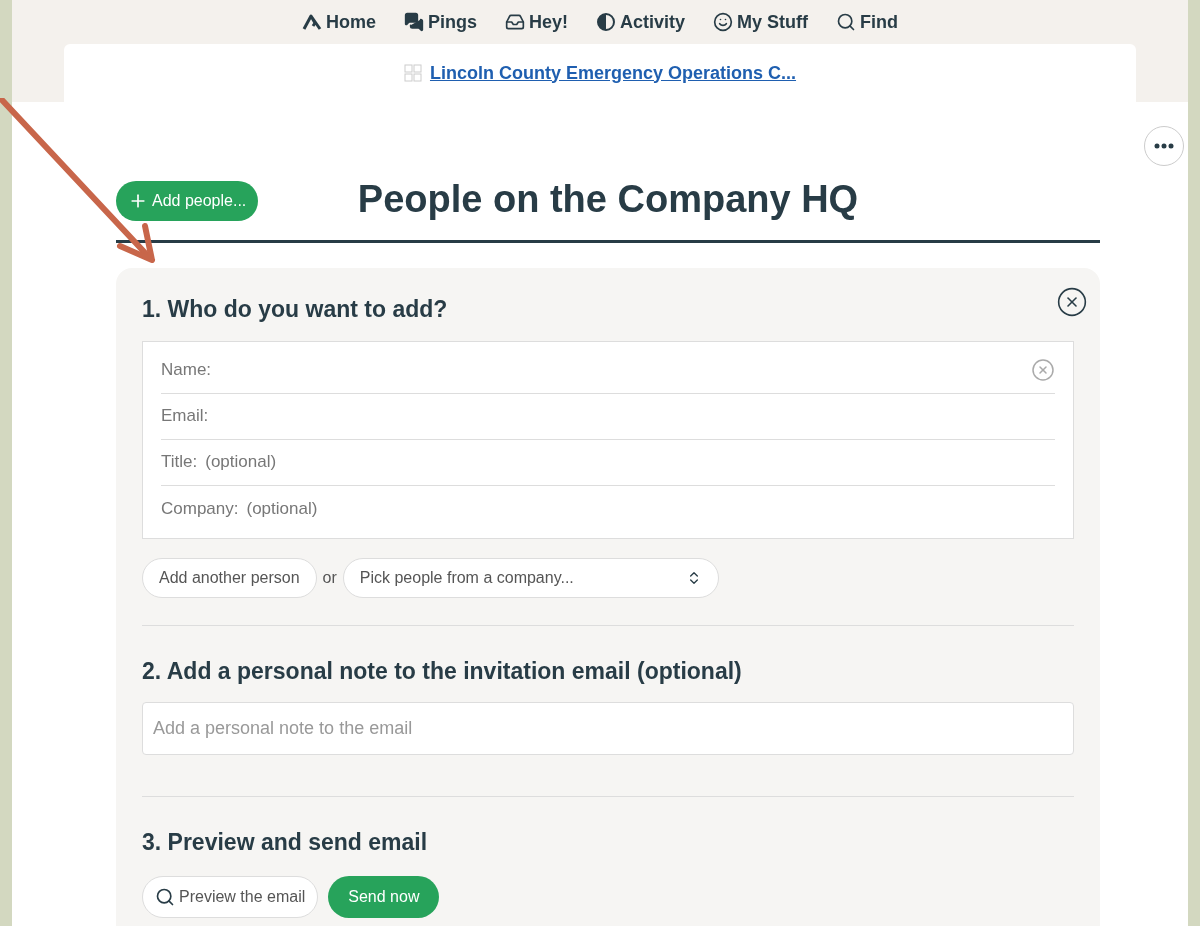  Describe the element at coordinates (536, 22) in the screenshot. I see `nav-link: Hey!` at that location.